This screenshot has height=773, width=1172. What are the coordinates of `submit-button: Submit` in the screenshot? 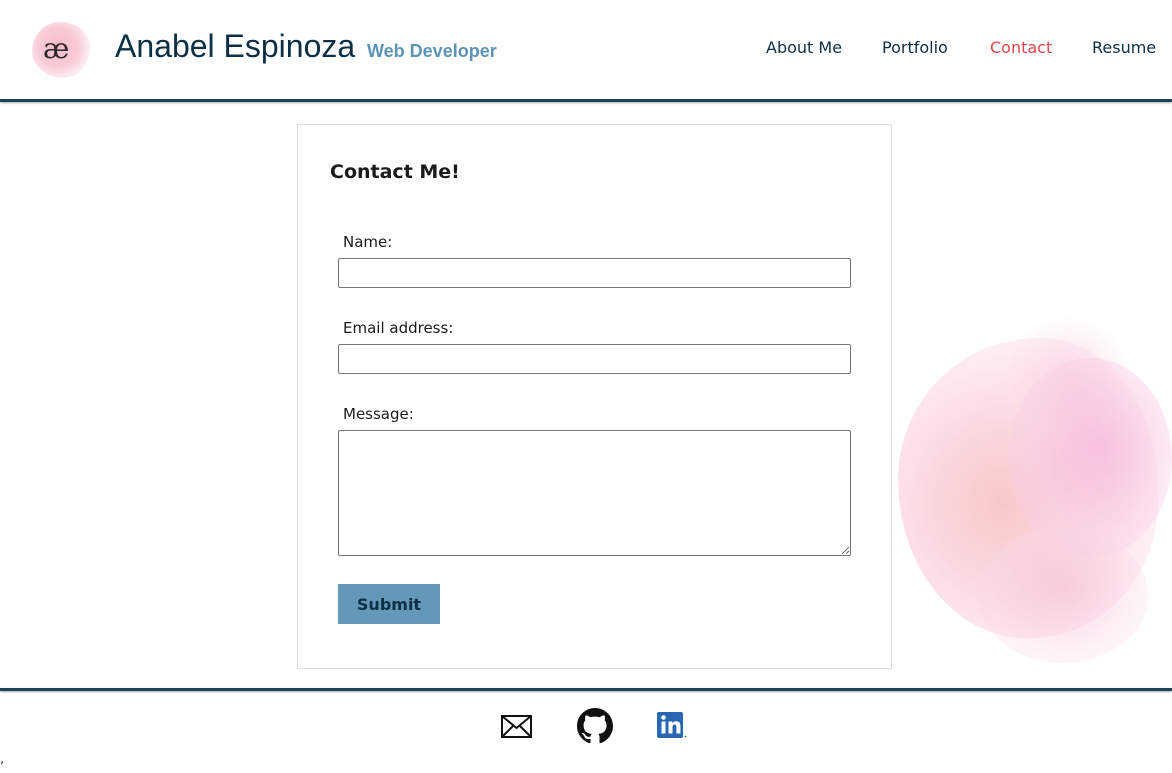 It's located at (389, 604).